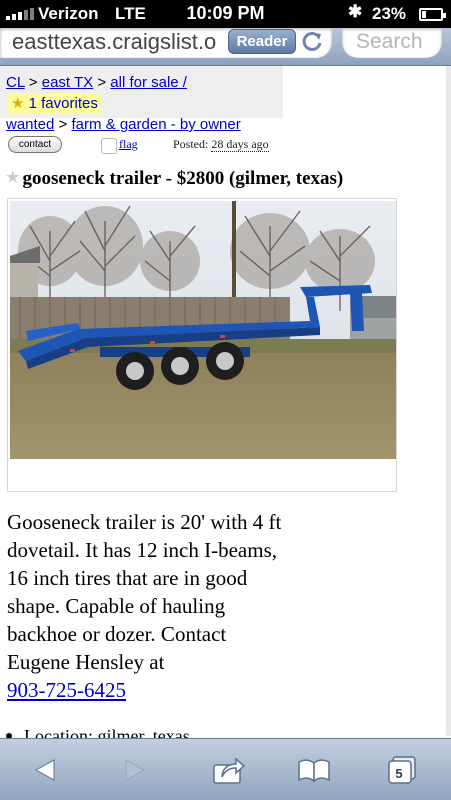  I want to click on browser-toolbar: 5, so click(225, 769).